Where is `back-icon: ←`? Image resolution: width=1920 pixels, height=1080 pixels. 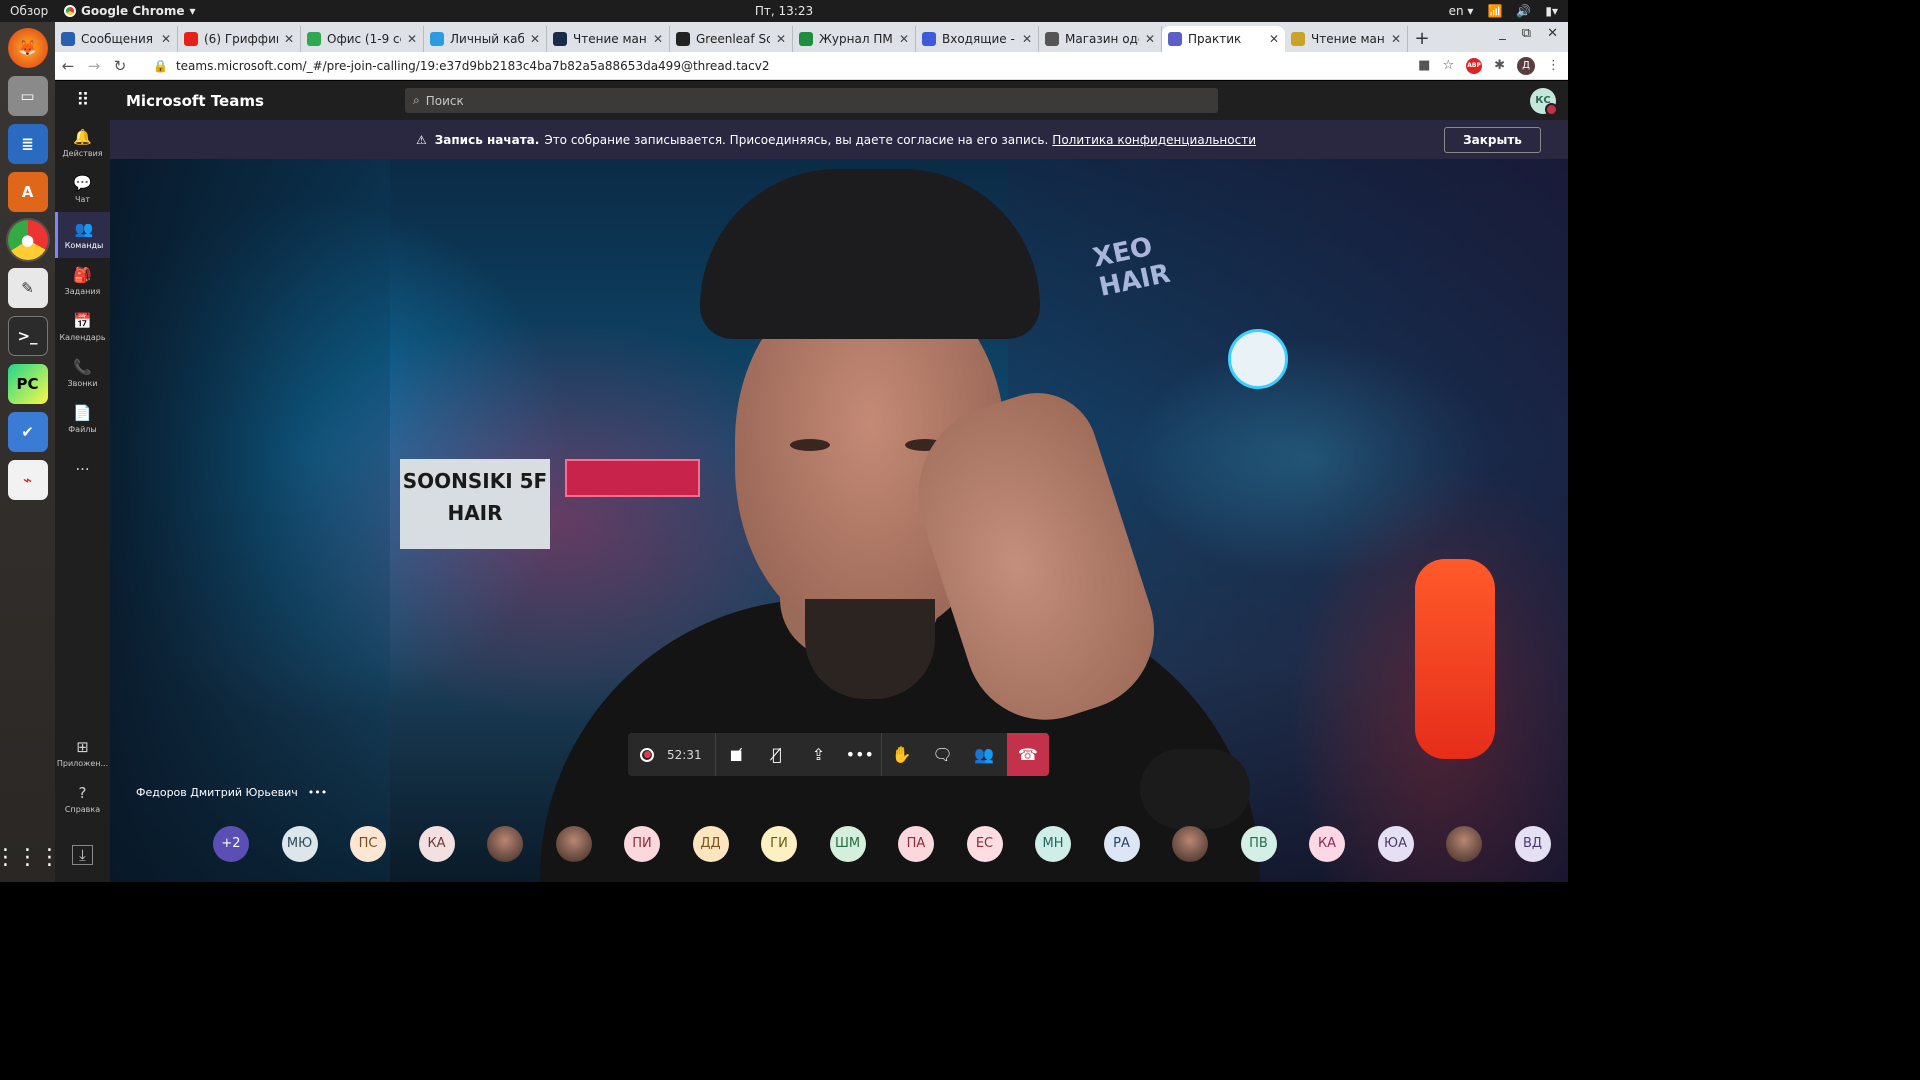 back-icon: ← is located at coordinates (68, 66).